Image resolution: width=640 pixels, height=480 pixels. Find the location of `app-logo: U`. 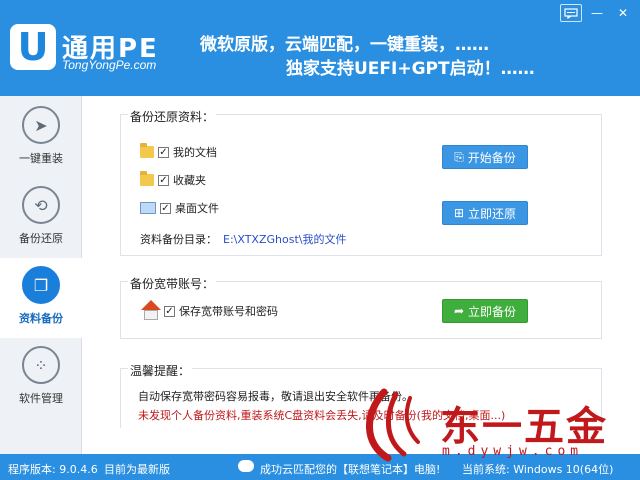

app-logo: U is located at coordinates (33, 47).